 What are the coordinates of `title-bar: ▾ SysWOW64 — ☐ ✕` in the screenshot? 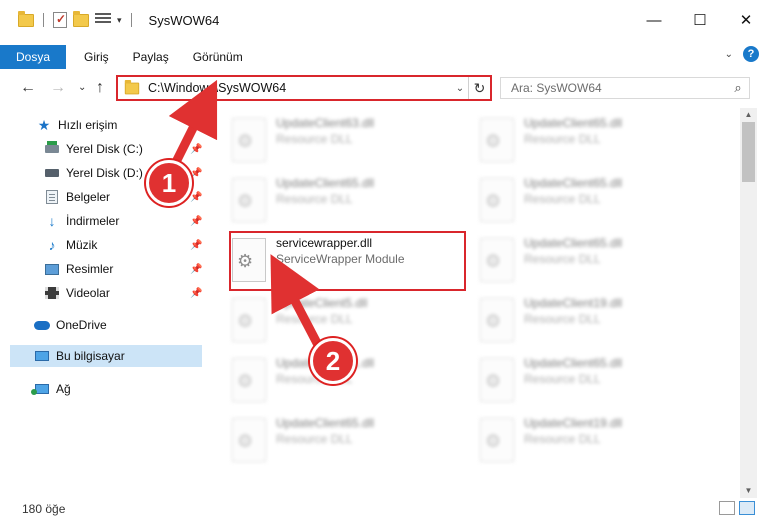 It's located at (384, 20).